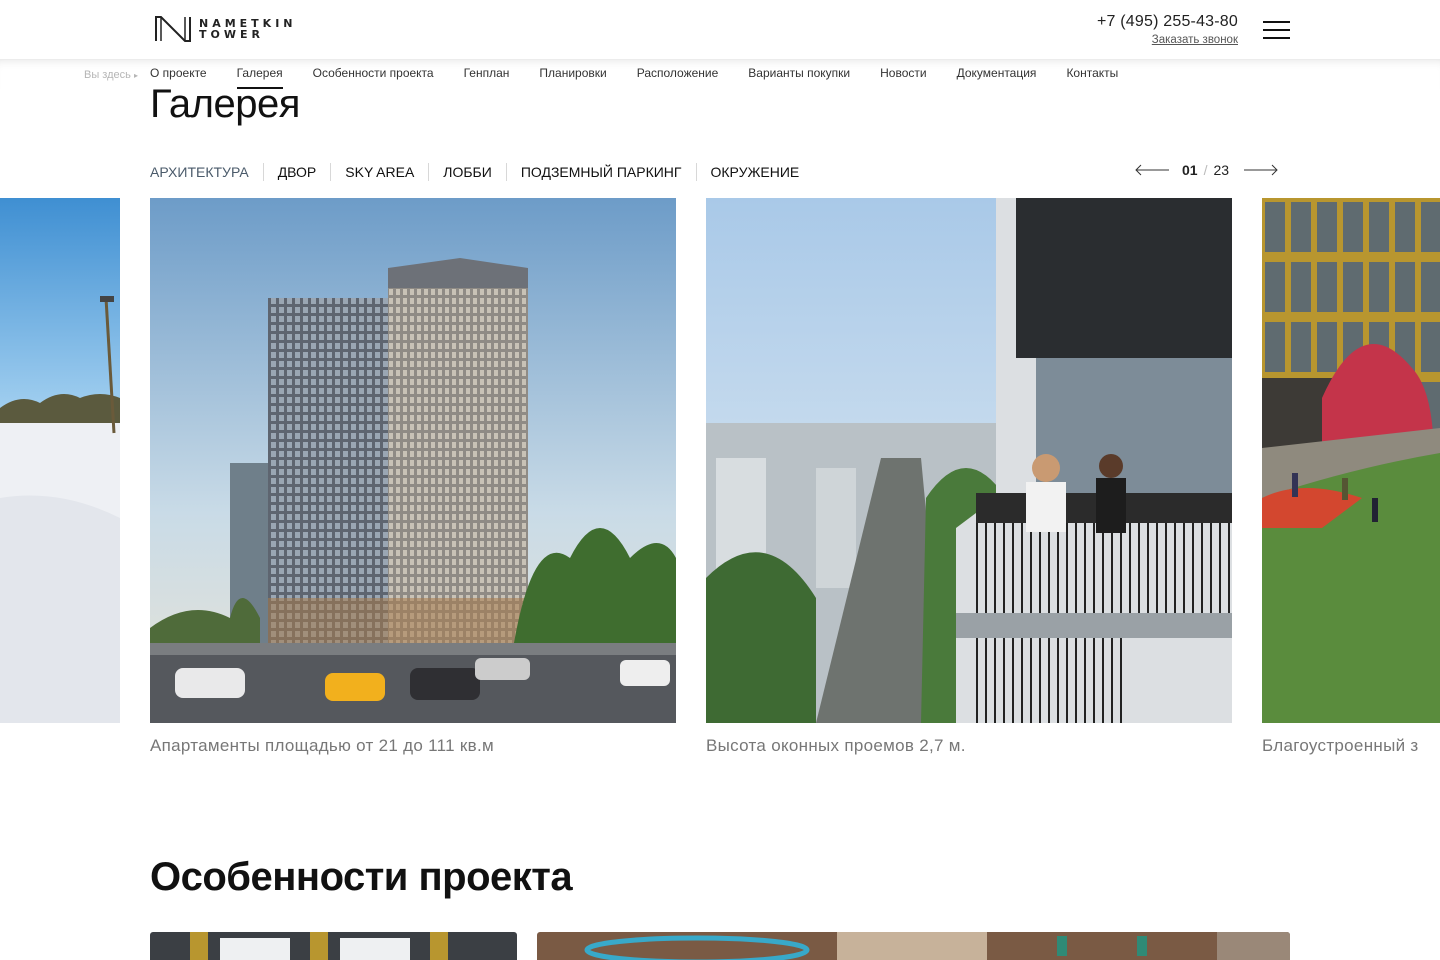 This screenshot has width=1440, height=960. I want to click on slide-caption-courtyard: Благоустроенный з, so click(1340, 745).